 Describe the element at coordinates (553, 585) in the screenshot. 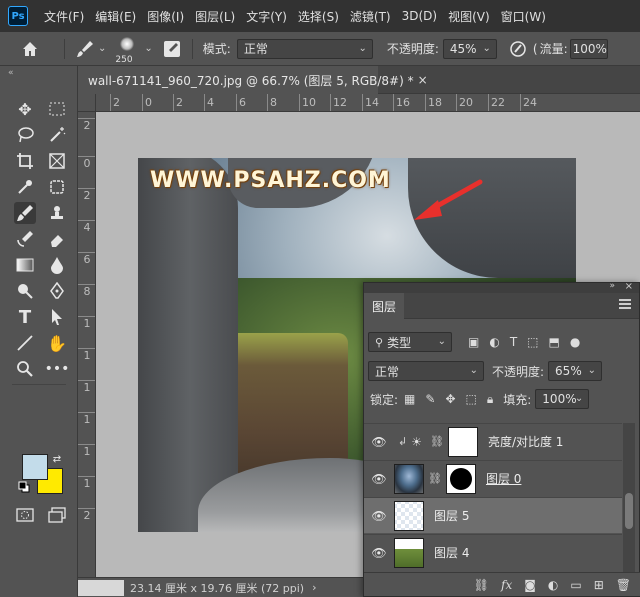

I see `adjustment-icon: ◐` at that location.